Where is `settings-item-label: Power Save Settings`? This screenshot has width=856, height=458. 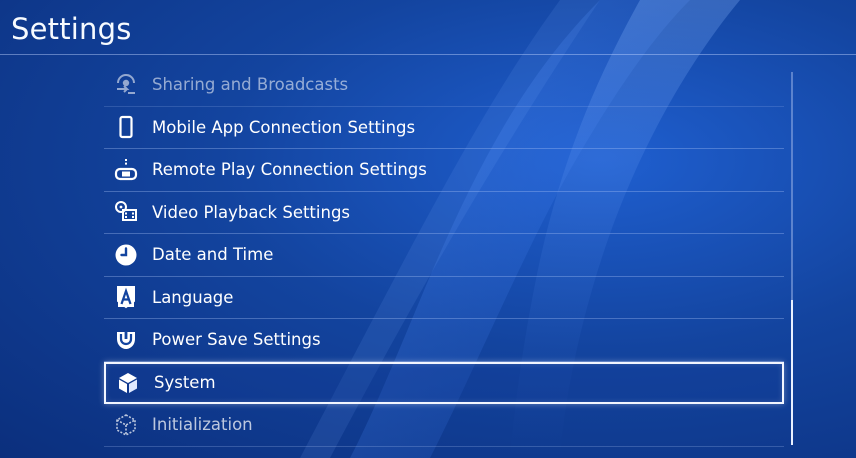 settings-item-label: Power Save Settings is located at coordinates (236, 340).